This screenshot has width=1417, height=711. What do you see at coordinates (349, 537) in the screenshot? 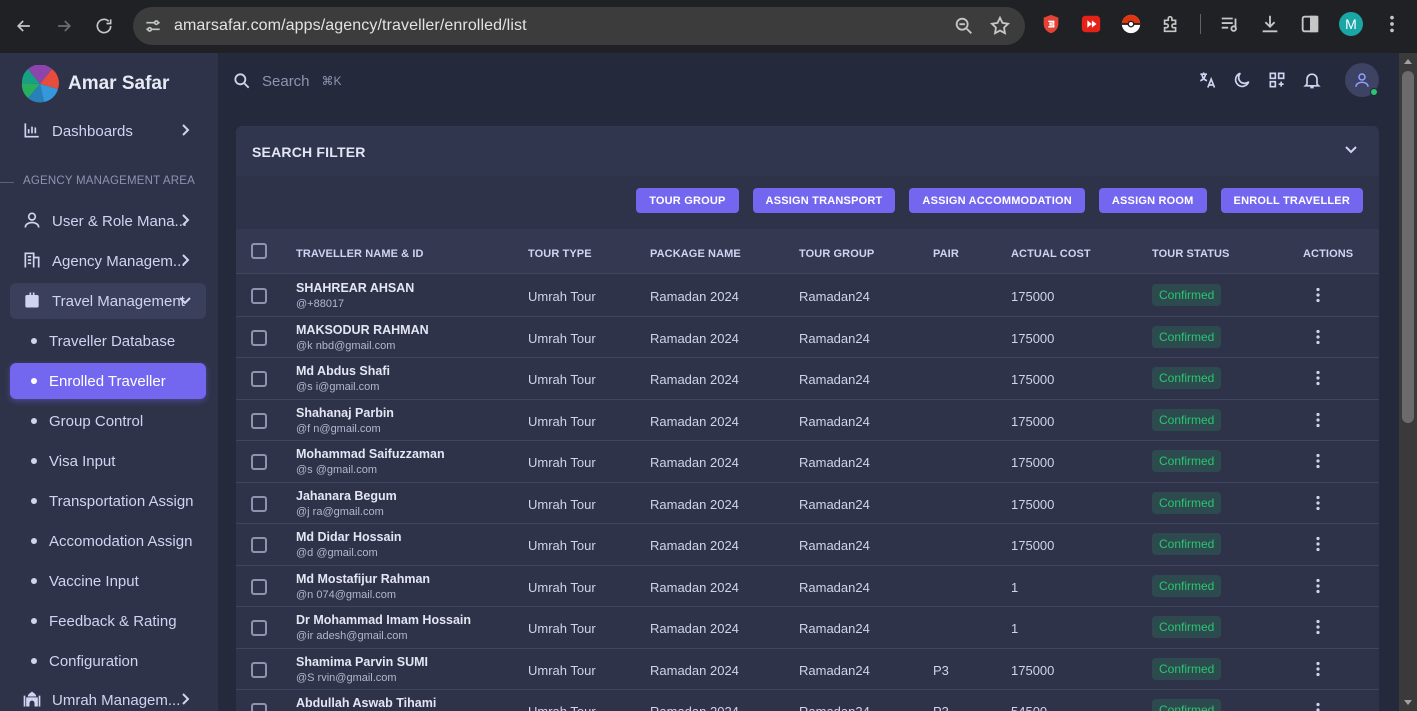
I see `traveller-name: Md Didar Hossain` at bounding box center [349, 537].